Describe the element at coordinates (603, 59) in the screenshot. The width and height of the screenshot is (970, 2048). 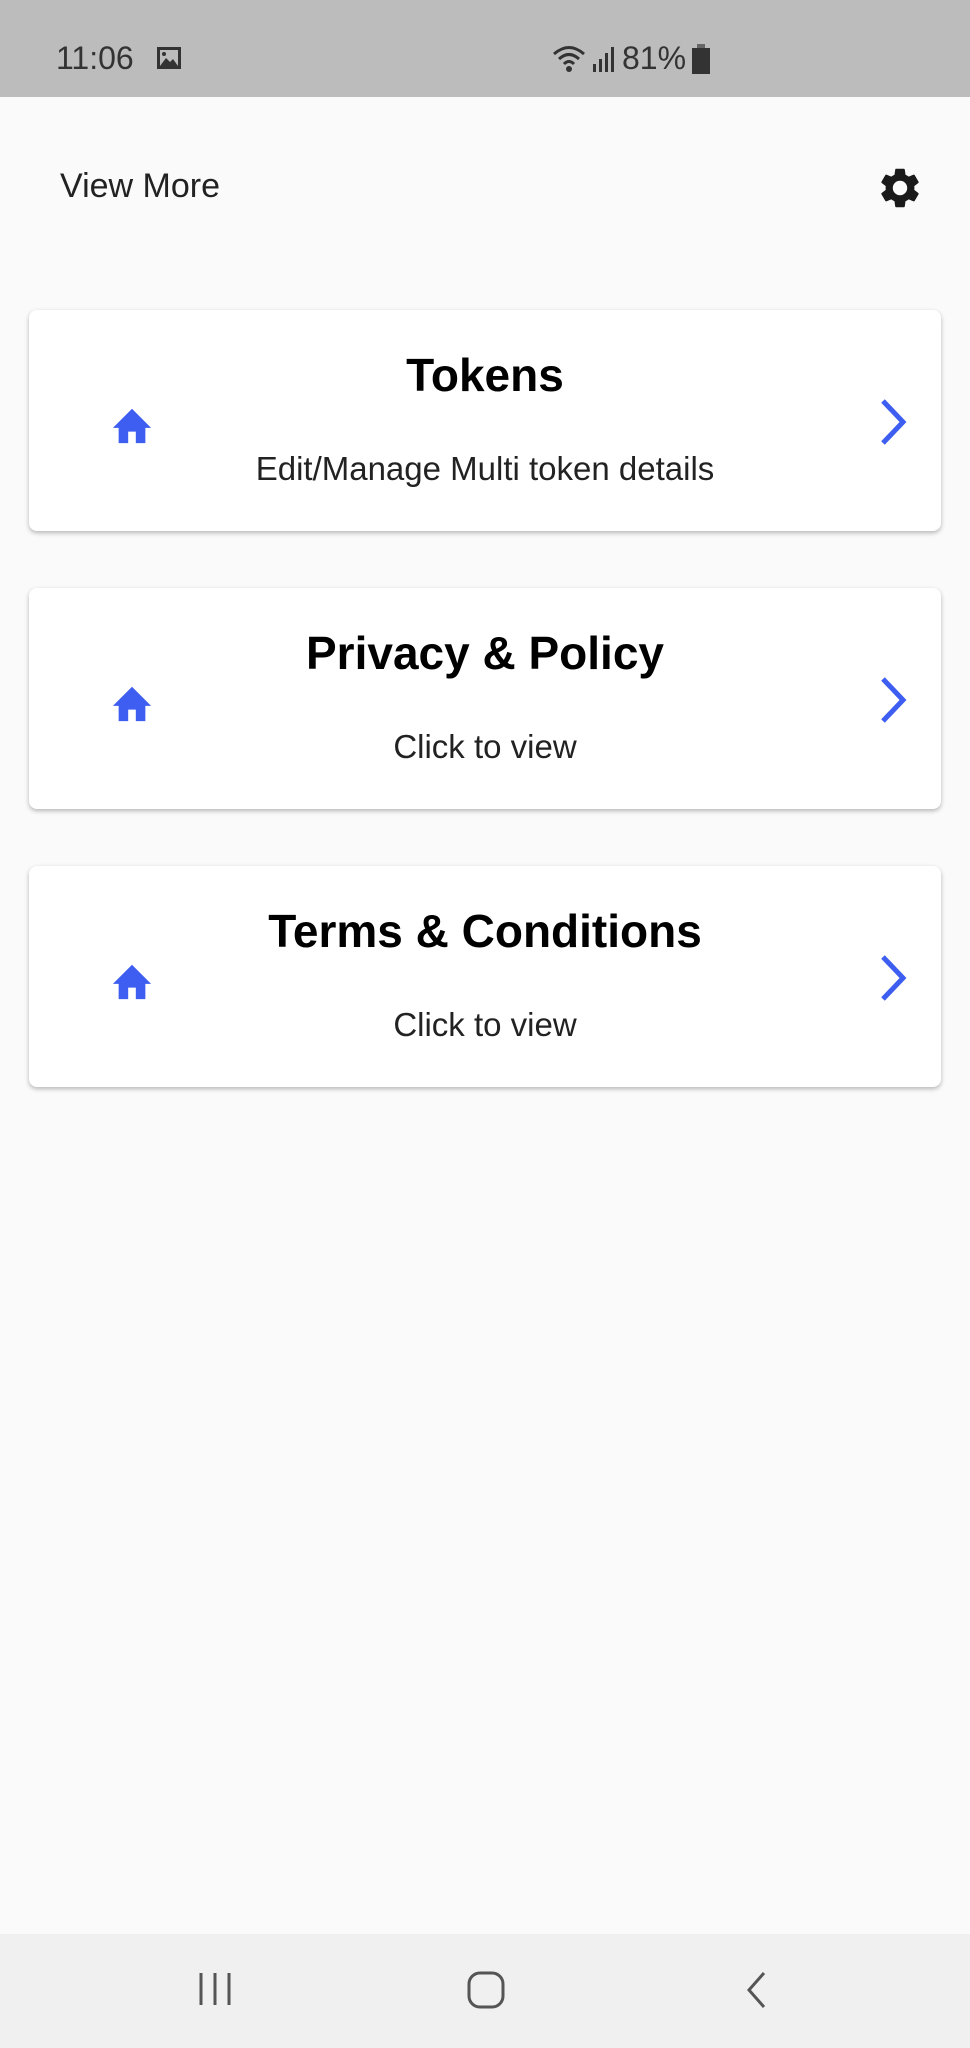
I see `signal-icon` at that location.